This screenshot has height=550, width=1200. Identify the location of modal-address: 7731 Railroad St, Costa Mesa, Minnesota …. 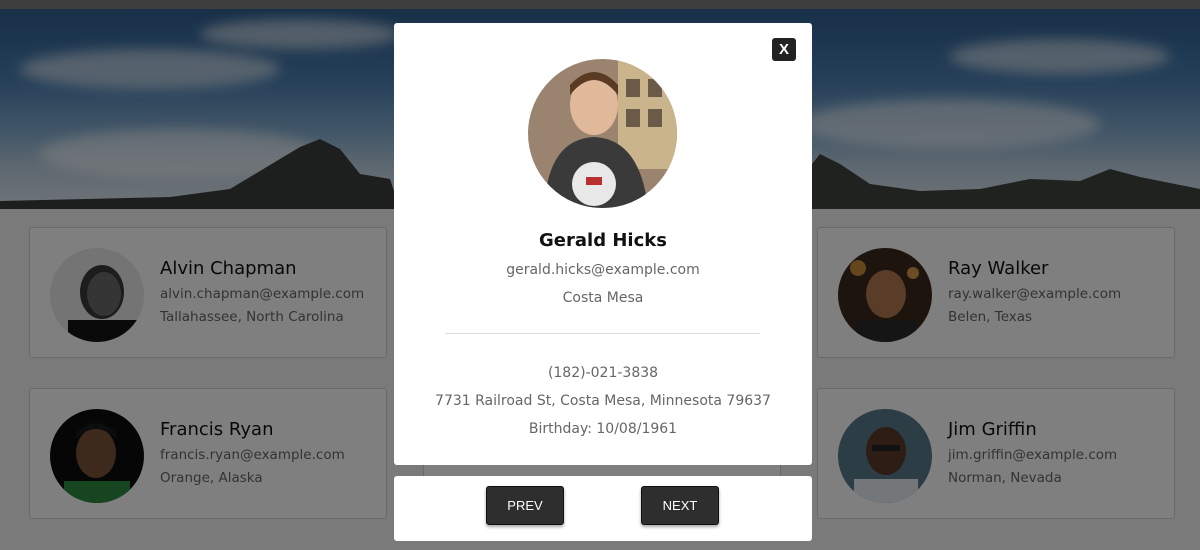
(603, 401).